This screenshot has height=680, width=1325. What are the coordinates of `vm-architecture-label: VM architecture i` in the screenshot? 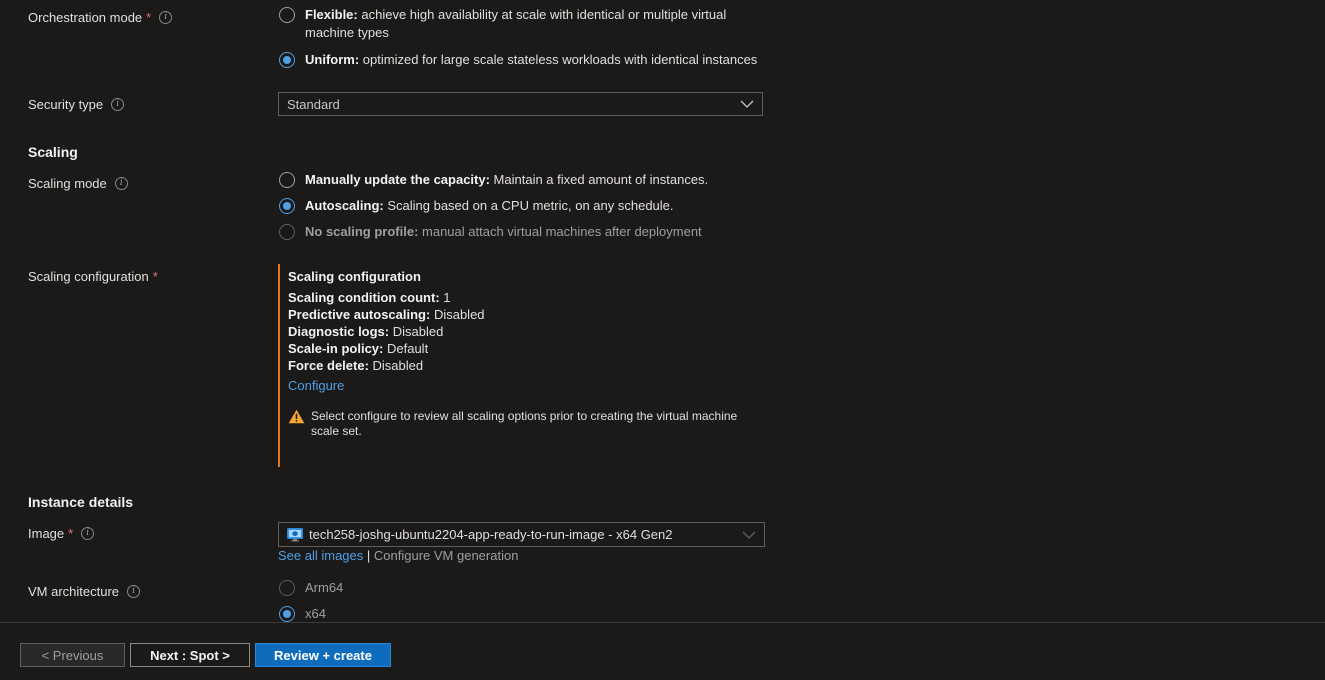 It's located at (84, 591).